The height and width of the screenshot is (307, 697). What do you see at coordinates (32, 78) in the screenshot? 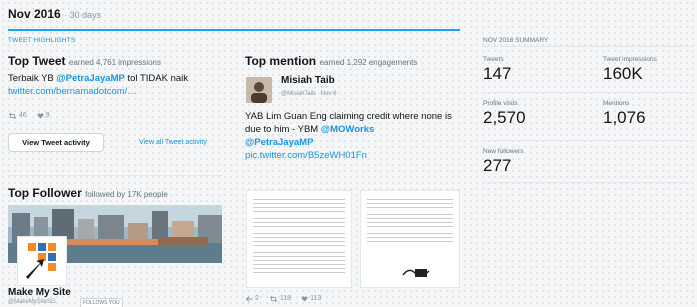
I see `top-tweet-text-prefix: Terbaik YB` at bounding box center [32, 78].